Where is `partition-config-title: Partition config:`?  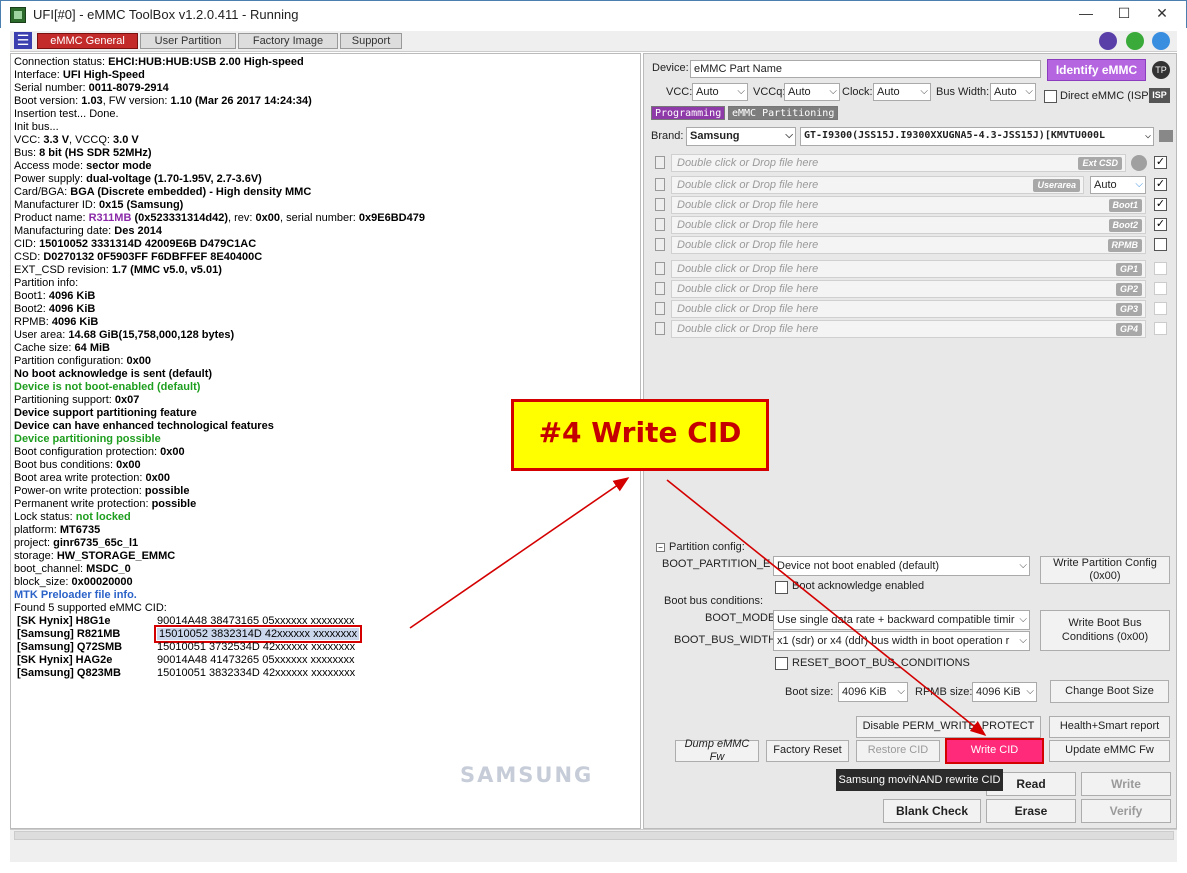
partition-config-title: Partition config: is located at coordinates (707, 547).